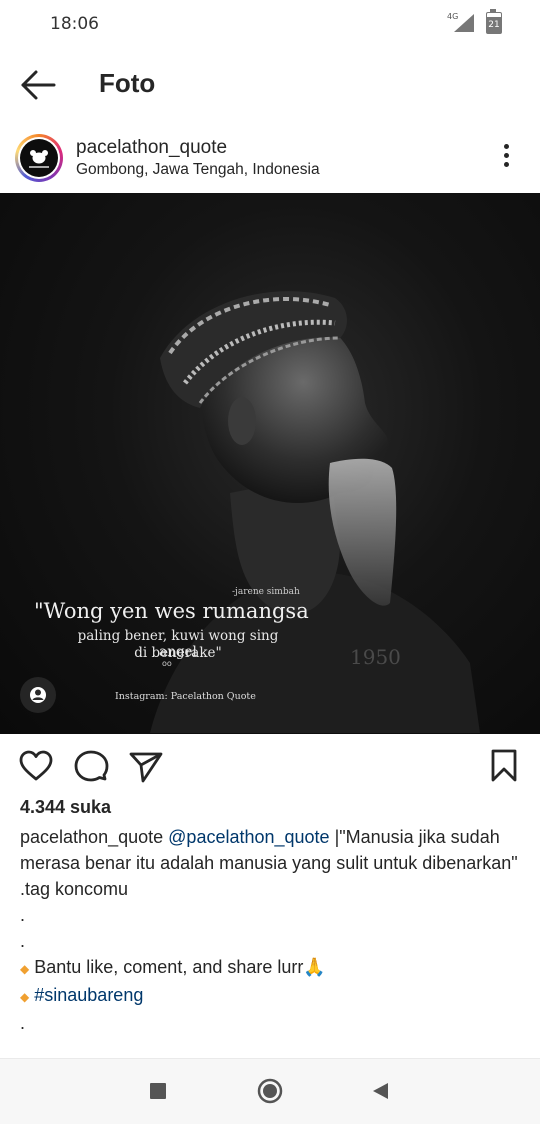 The width and height of the screenshot is (540, 1124). What do you see at coordinates (65, 807) in the screenshot?
I see `likes-count: 4.344 suka` at bounding box center [65, 807].